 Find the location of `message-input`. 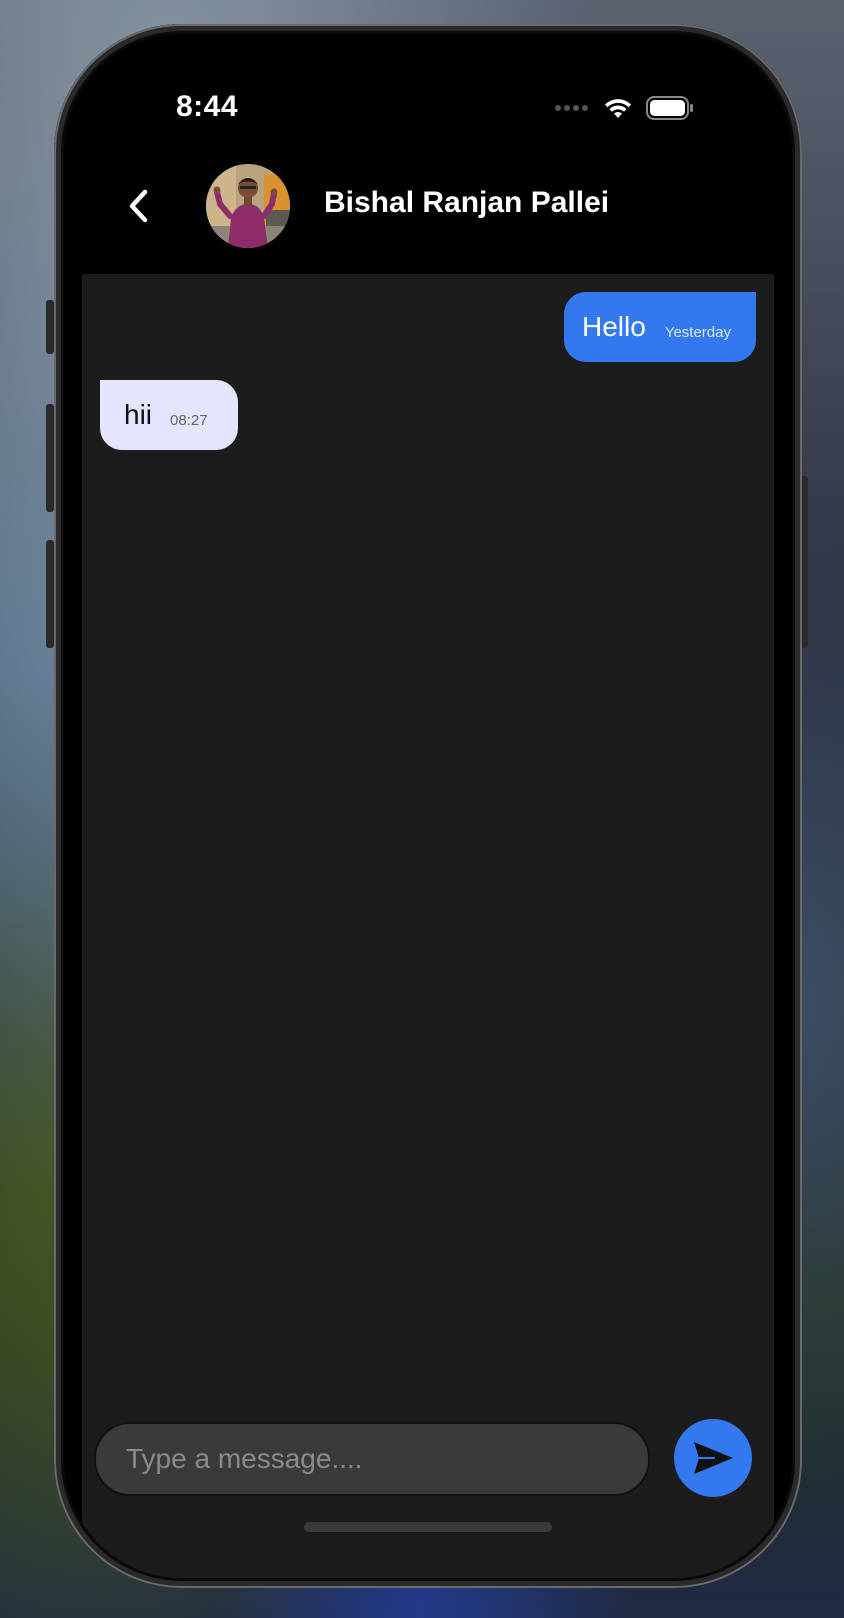

message-input is located at coordinates (372, 1459).